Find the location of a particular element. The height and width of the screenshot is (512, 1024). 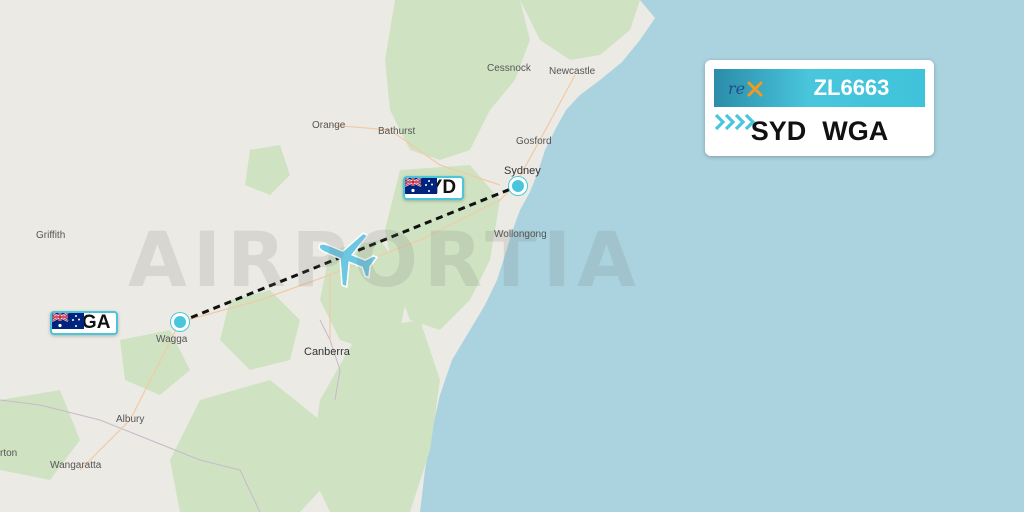

town-label: Canberra is located at coordinates (327, 352).